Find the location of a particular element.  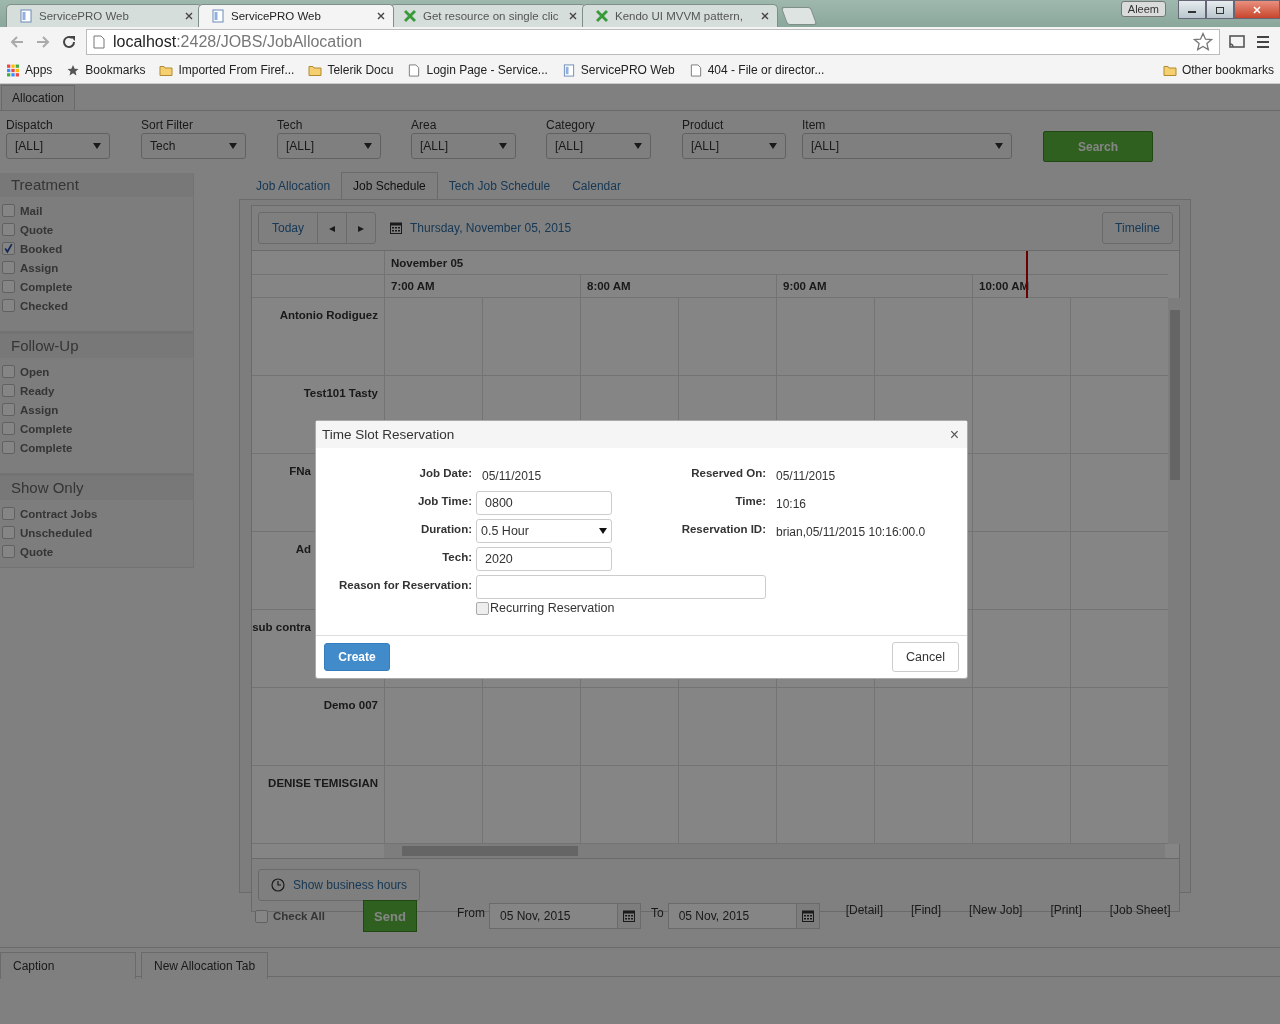

minimize-button is located at coordinates (1192, 9).